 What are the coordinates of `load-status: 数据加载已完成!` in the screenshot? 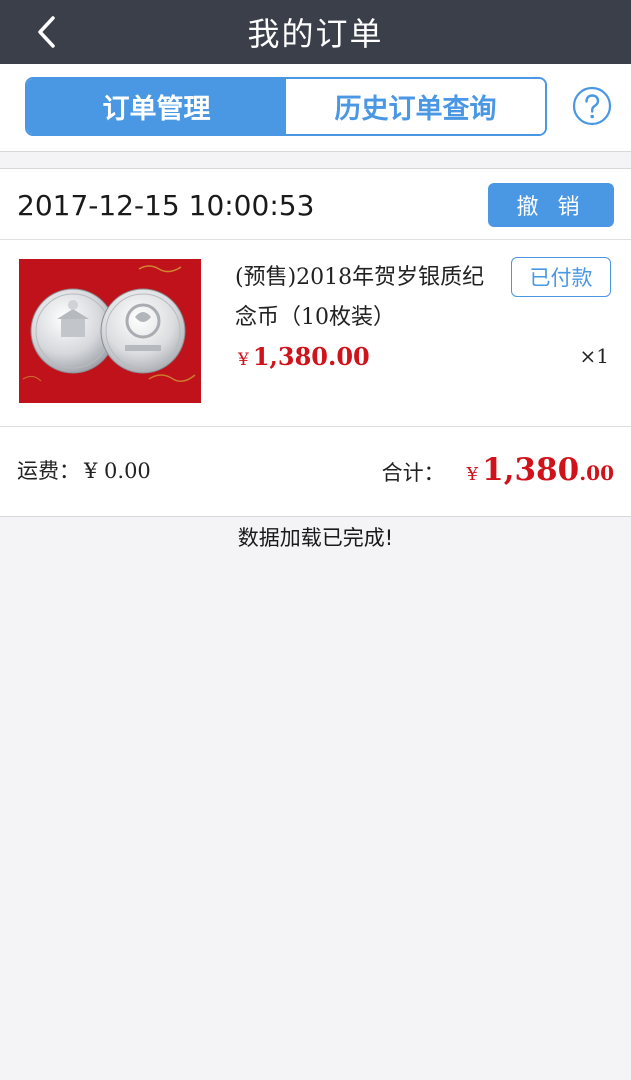 It's located at (315, 538).